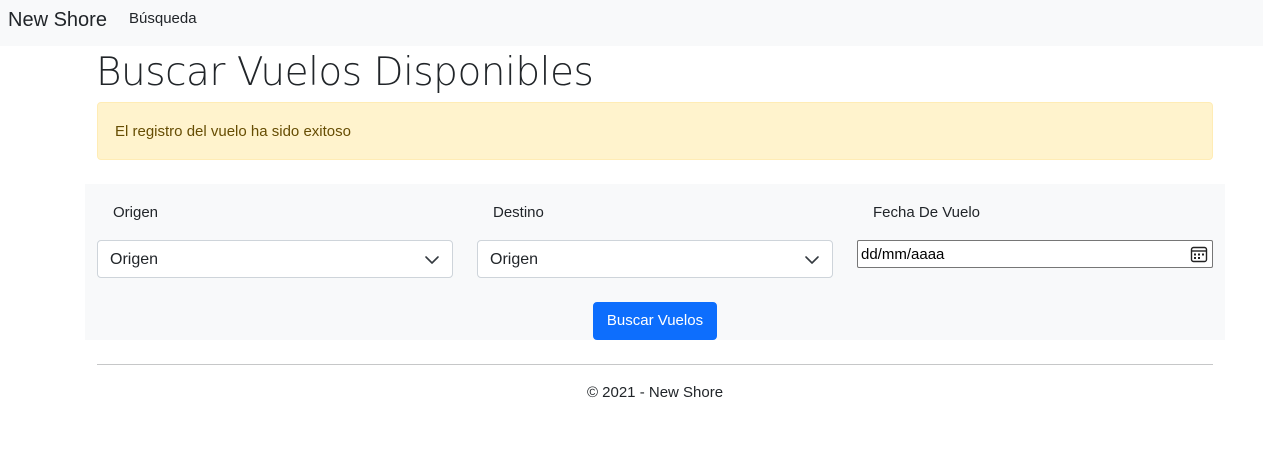  Describe the element at coordinates (518, 212) in the screenshot. I see `destination-label: Destino` at that location.